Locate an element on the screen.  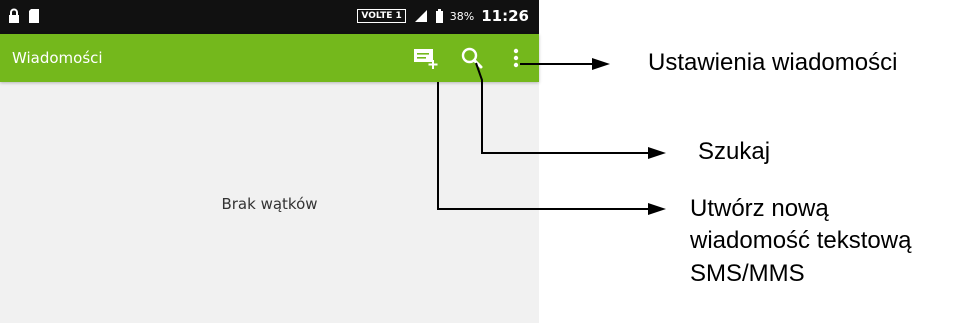
new-message-annotation-line3: SMS/MMS is located at coordinates (747, 273).